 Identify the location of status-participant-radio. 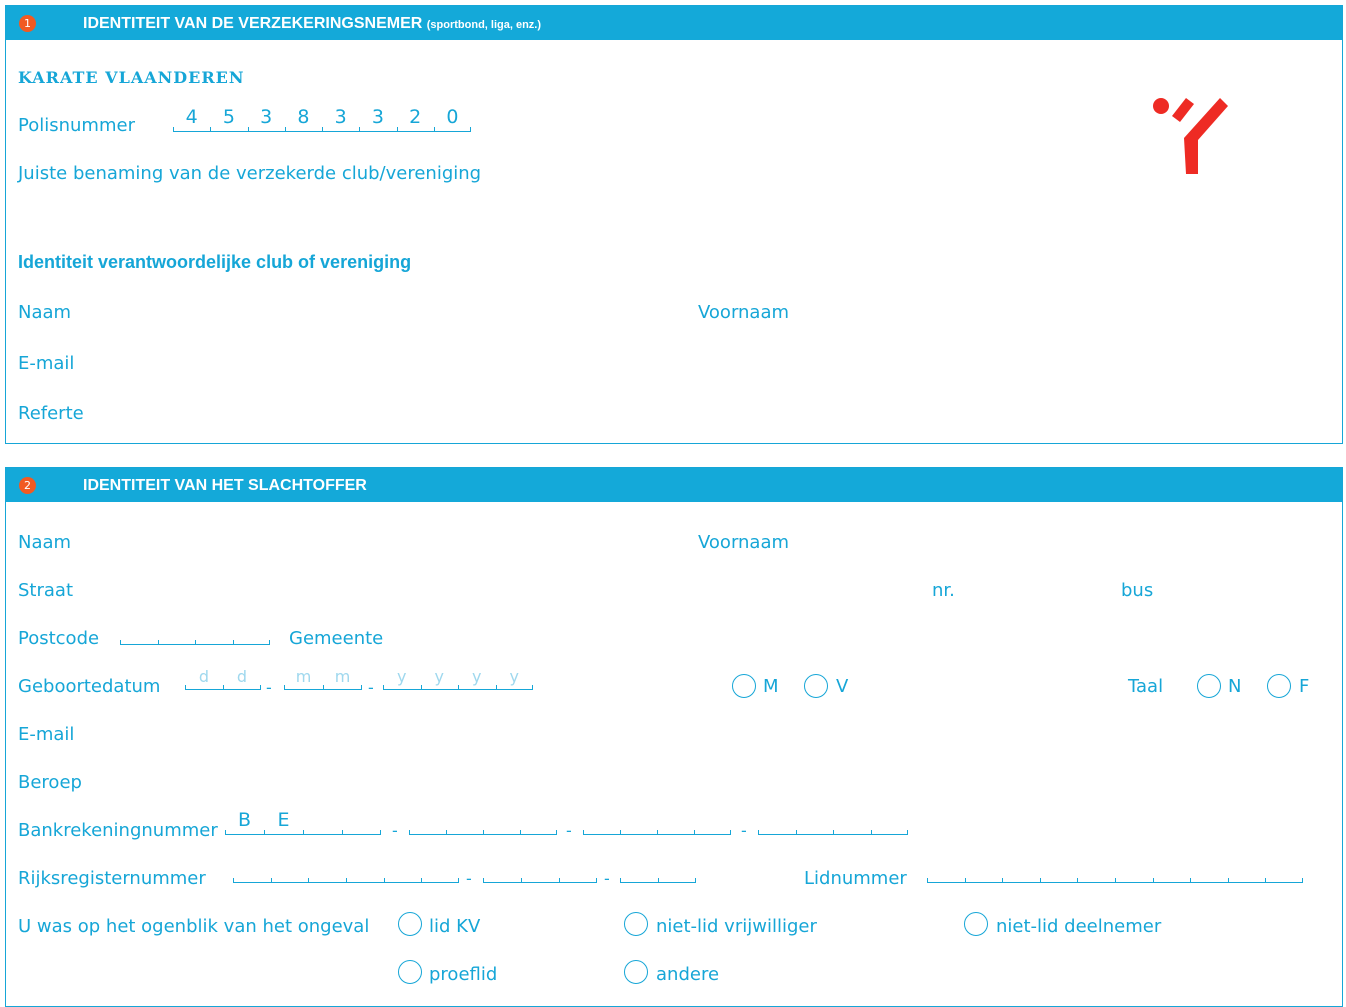
(976, 924).